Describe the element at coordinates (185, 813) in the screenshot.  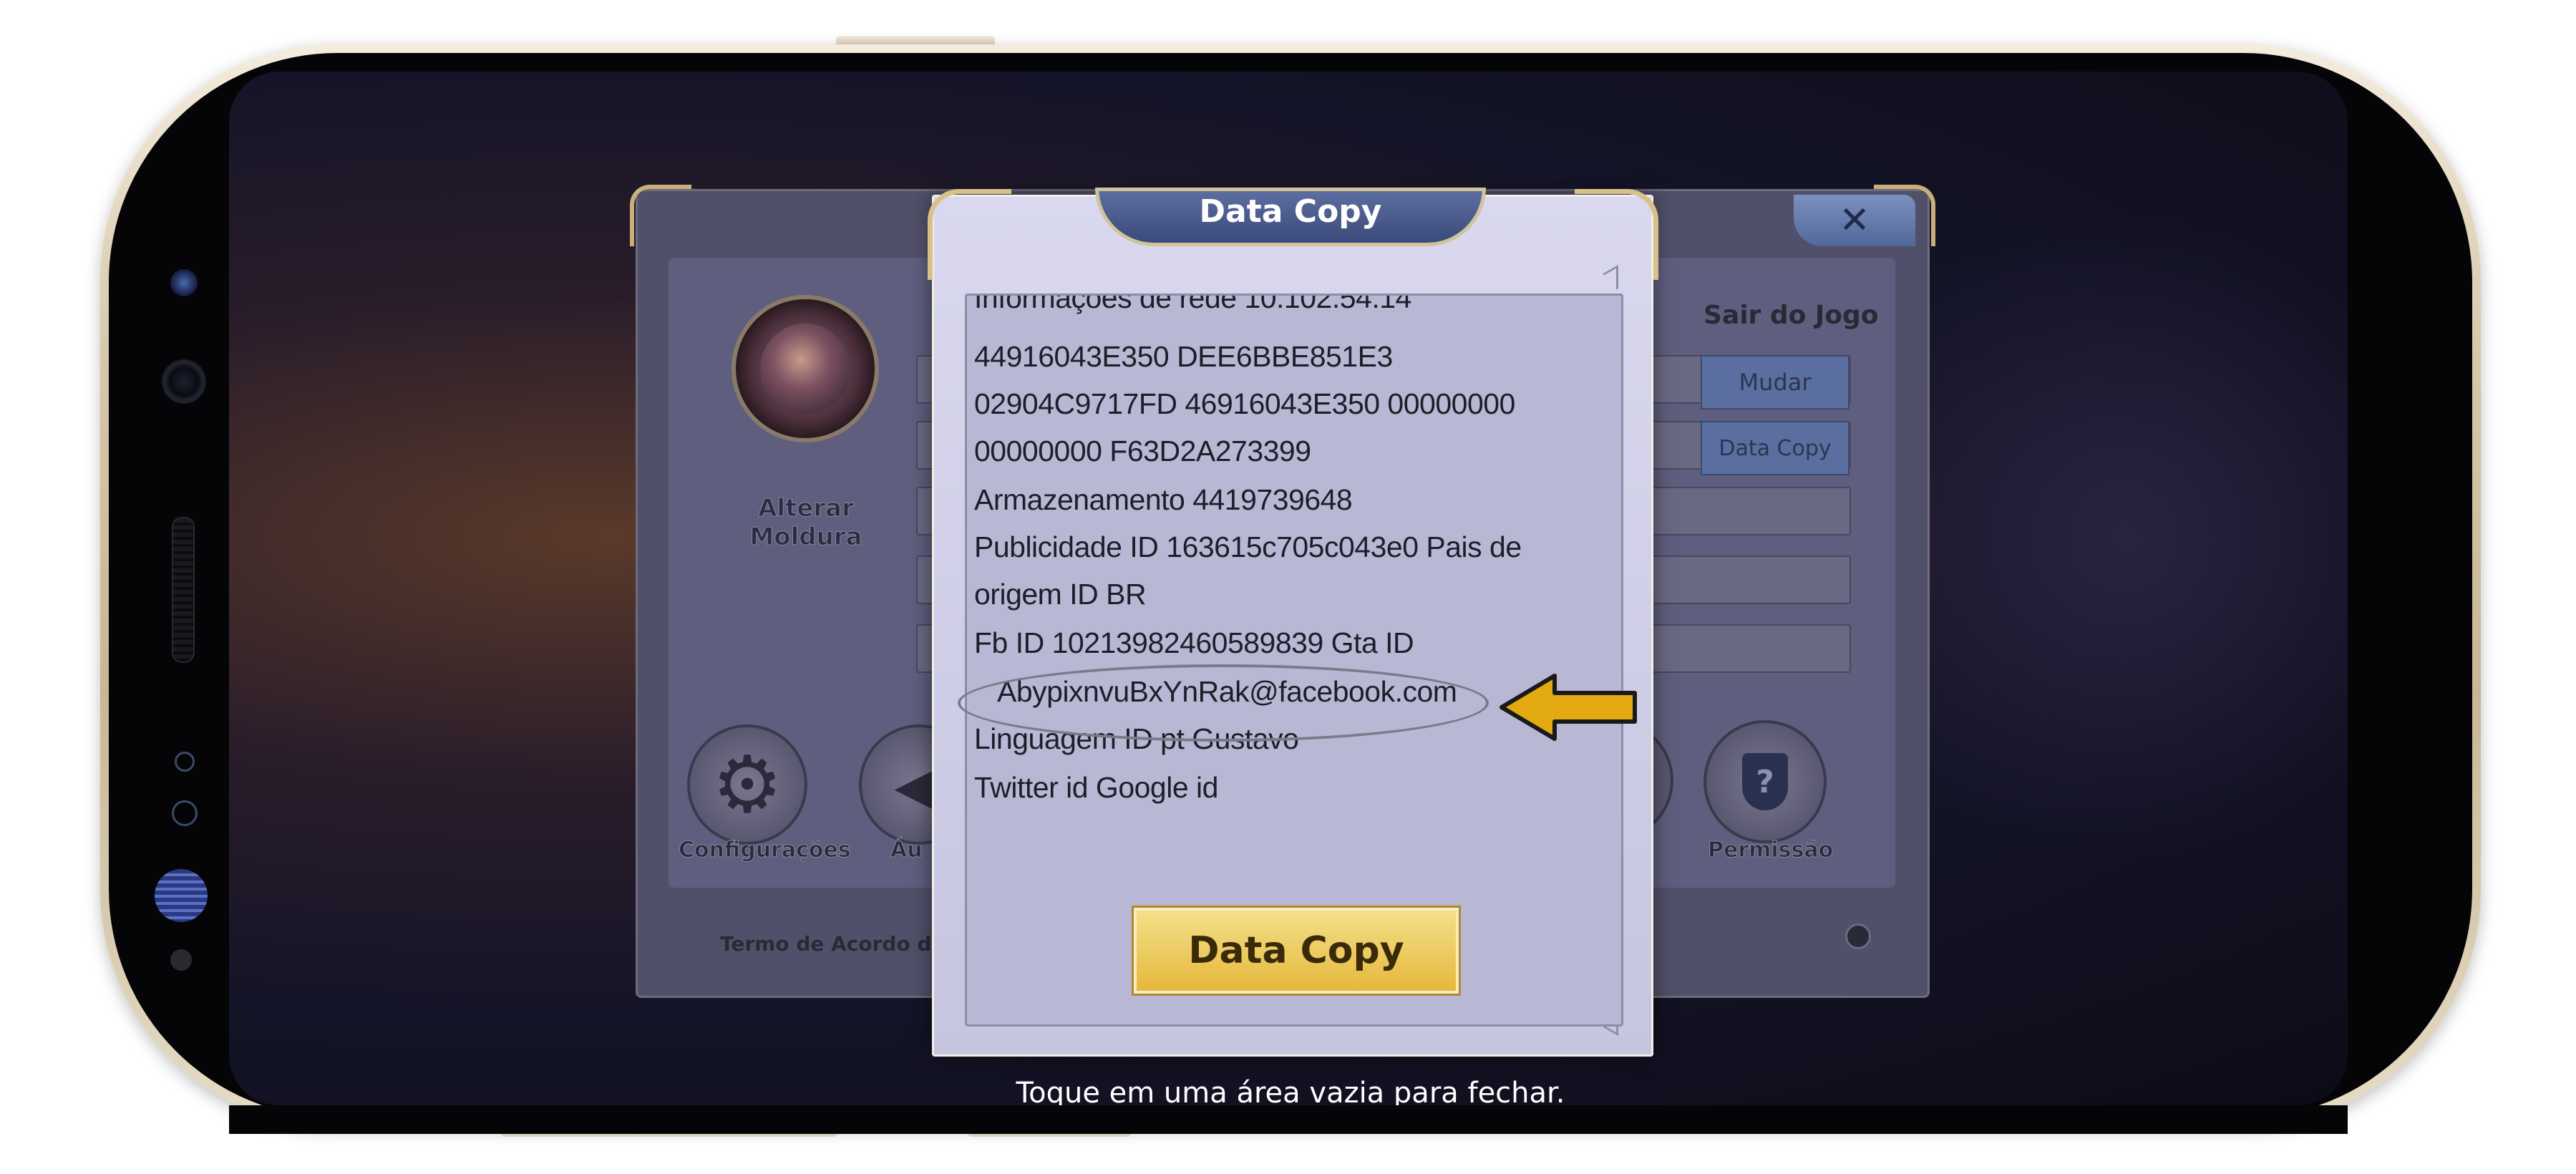
I see `light-sensor-icon` at that location.